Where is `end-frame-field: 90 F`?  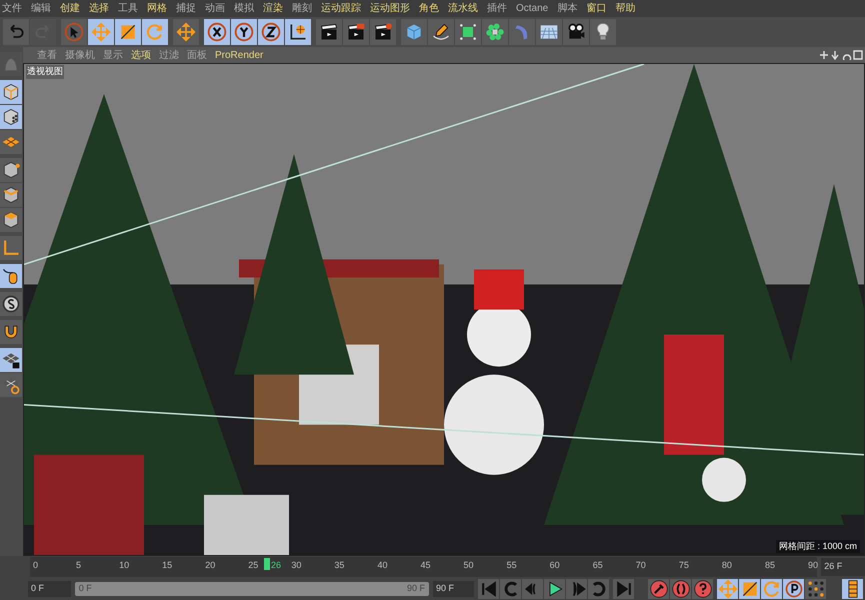 end-frame-field: 90 F is located at coordinates (453, 589).